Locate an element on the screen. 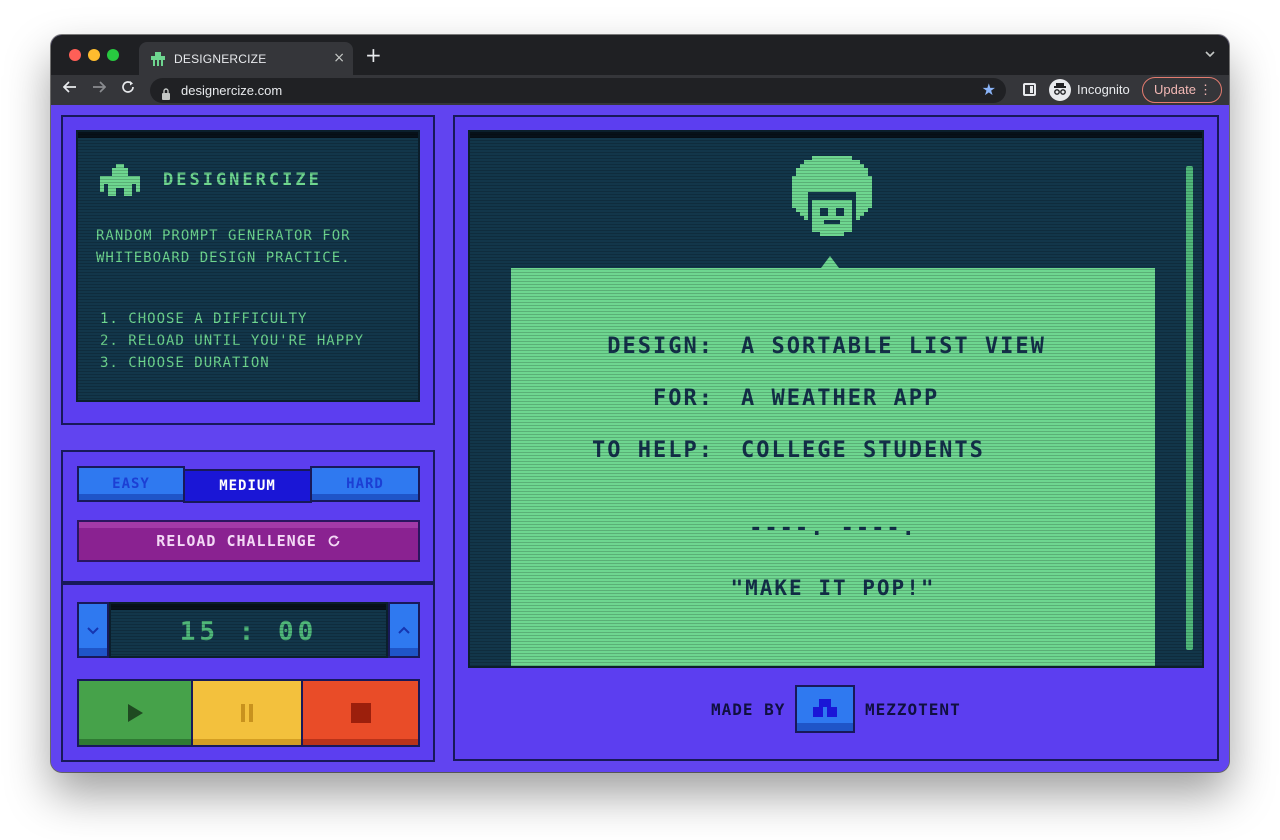  prompt-value: A WEATHER APP is located at coordinates (840, 398).